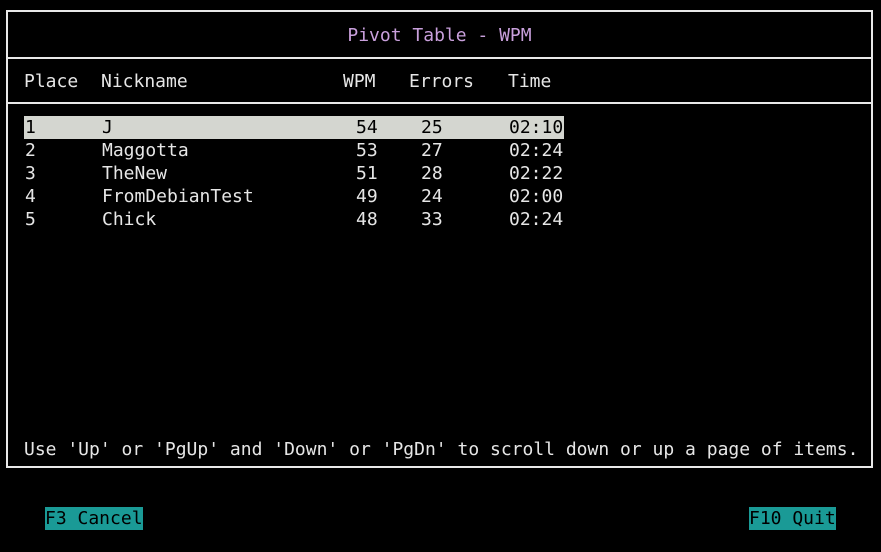  I want to click on cell-nickname: J, so click(107, 127).